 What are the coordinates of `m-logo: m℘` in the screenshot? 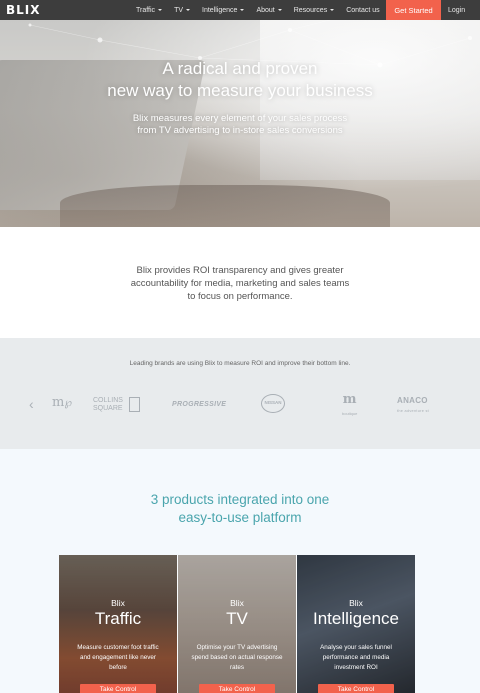 It's located at (62, 402).